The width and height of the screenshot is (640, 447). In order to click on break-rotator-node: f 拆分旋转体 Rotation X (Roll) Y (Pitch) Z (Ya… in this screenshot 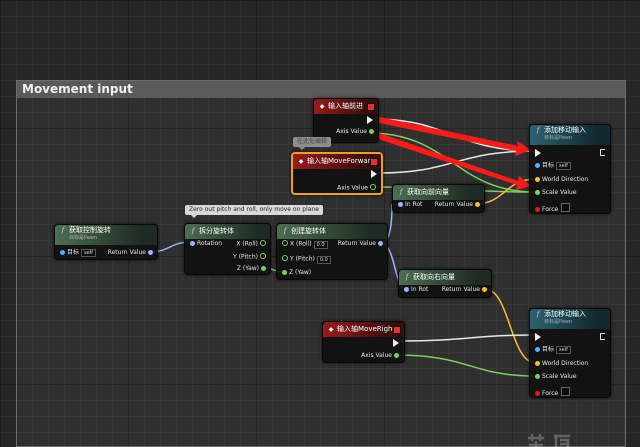, I will do `click(227, 249)`.